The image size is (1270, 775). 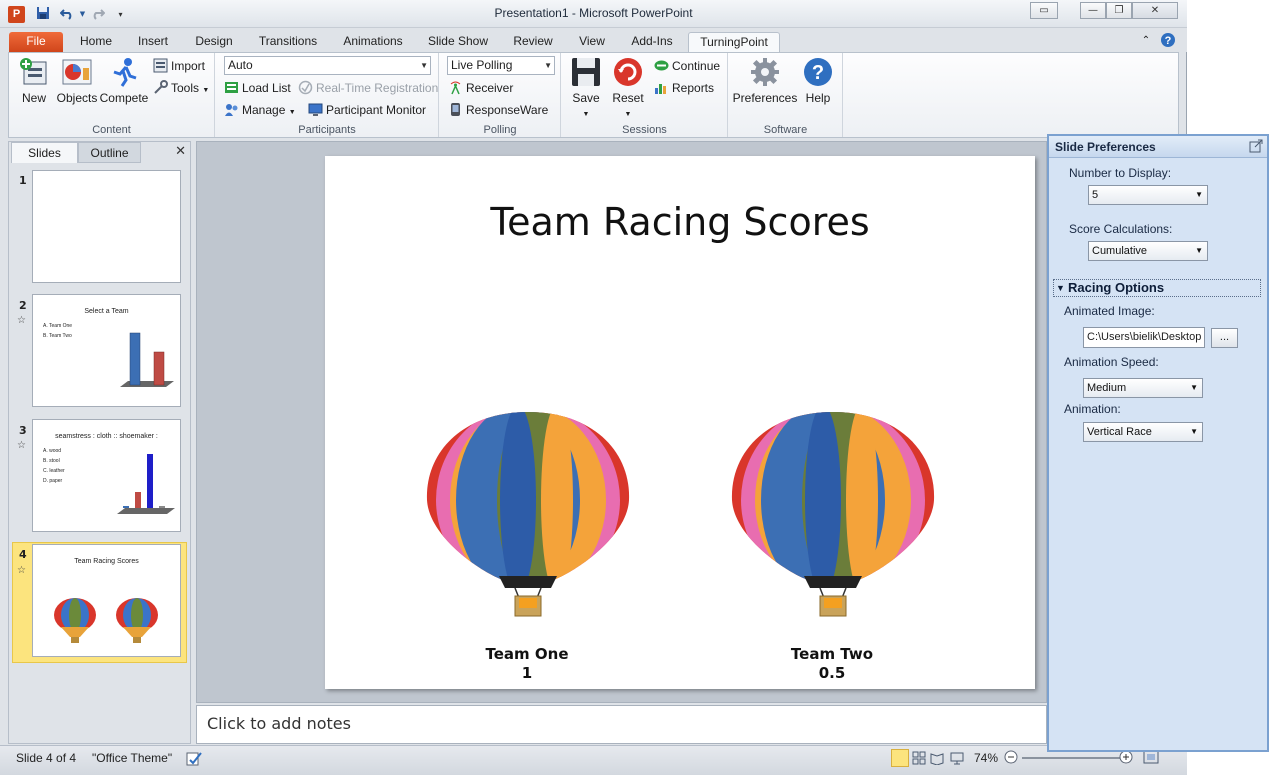 What do you see at coordinates (680, 222) in the screenshot?
I see `slide-title: Team Racing Scores` at bounding box center [680, 222].